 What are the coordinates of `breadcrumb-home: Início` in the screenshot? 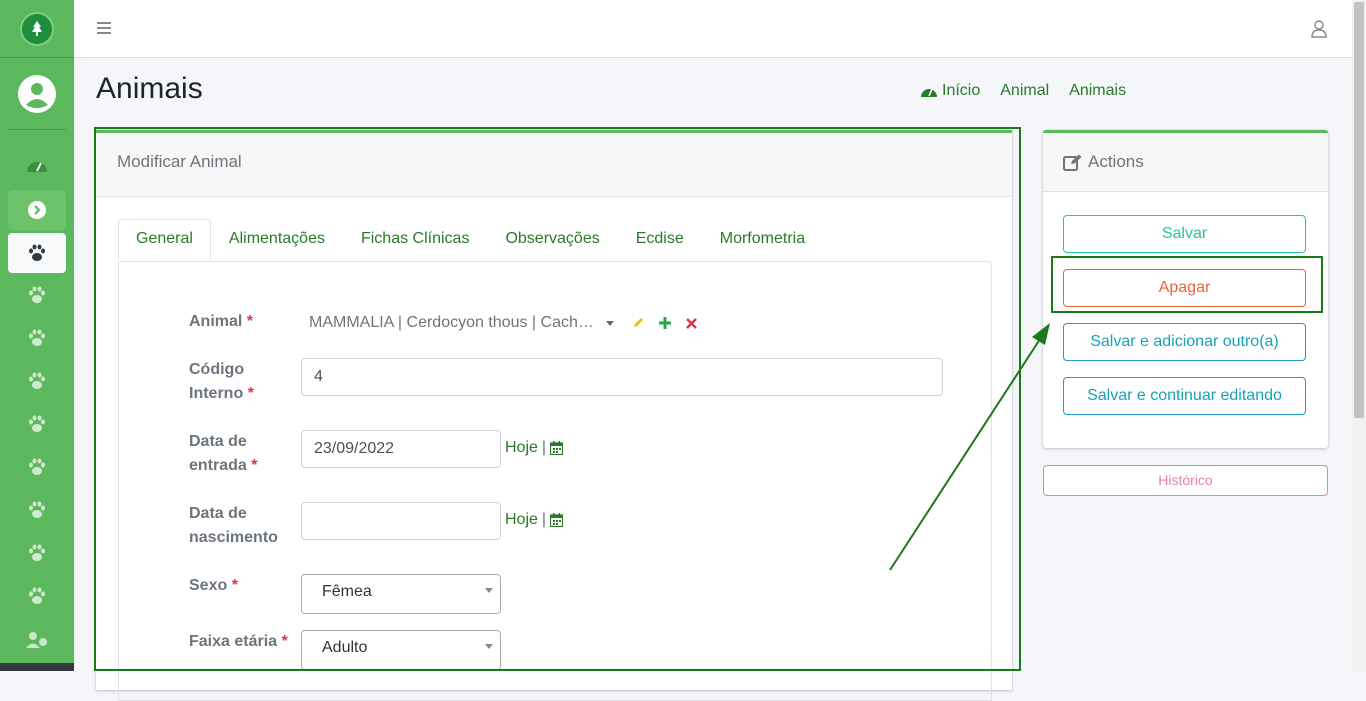 It's located at (950, 91).